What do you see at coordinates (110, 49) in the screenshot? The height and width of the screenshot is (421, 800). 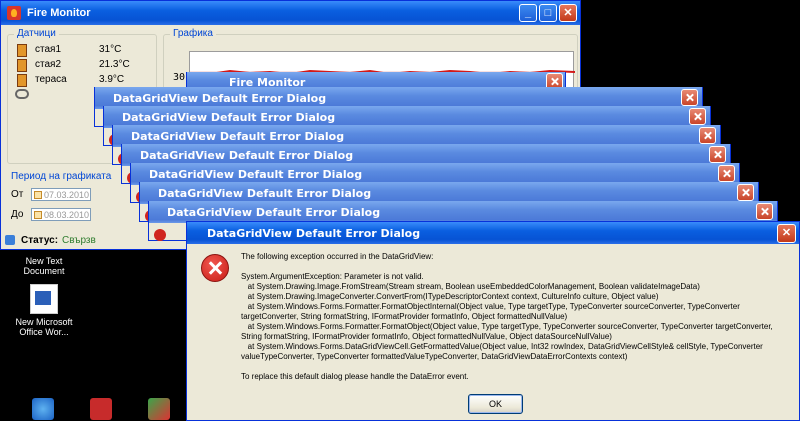 I see `sensor-value: 31°C` at bounding box center [110, 49].